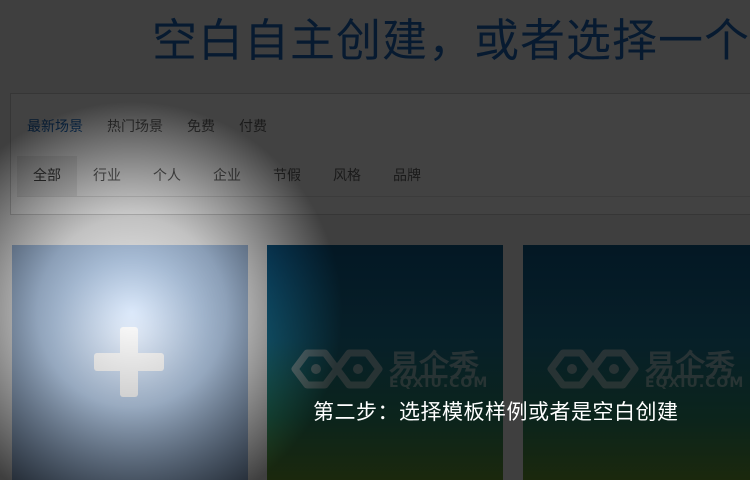  What do you see at coordinates (47, 176) in the screenshot?
I see `category-all: 全部` at bounding box center [47, 176].